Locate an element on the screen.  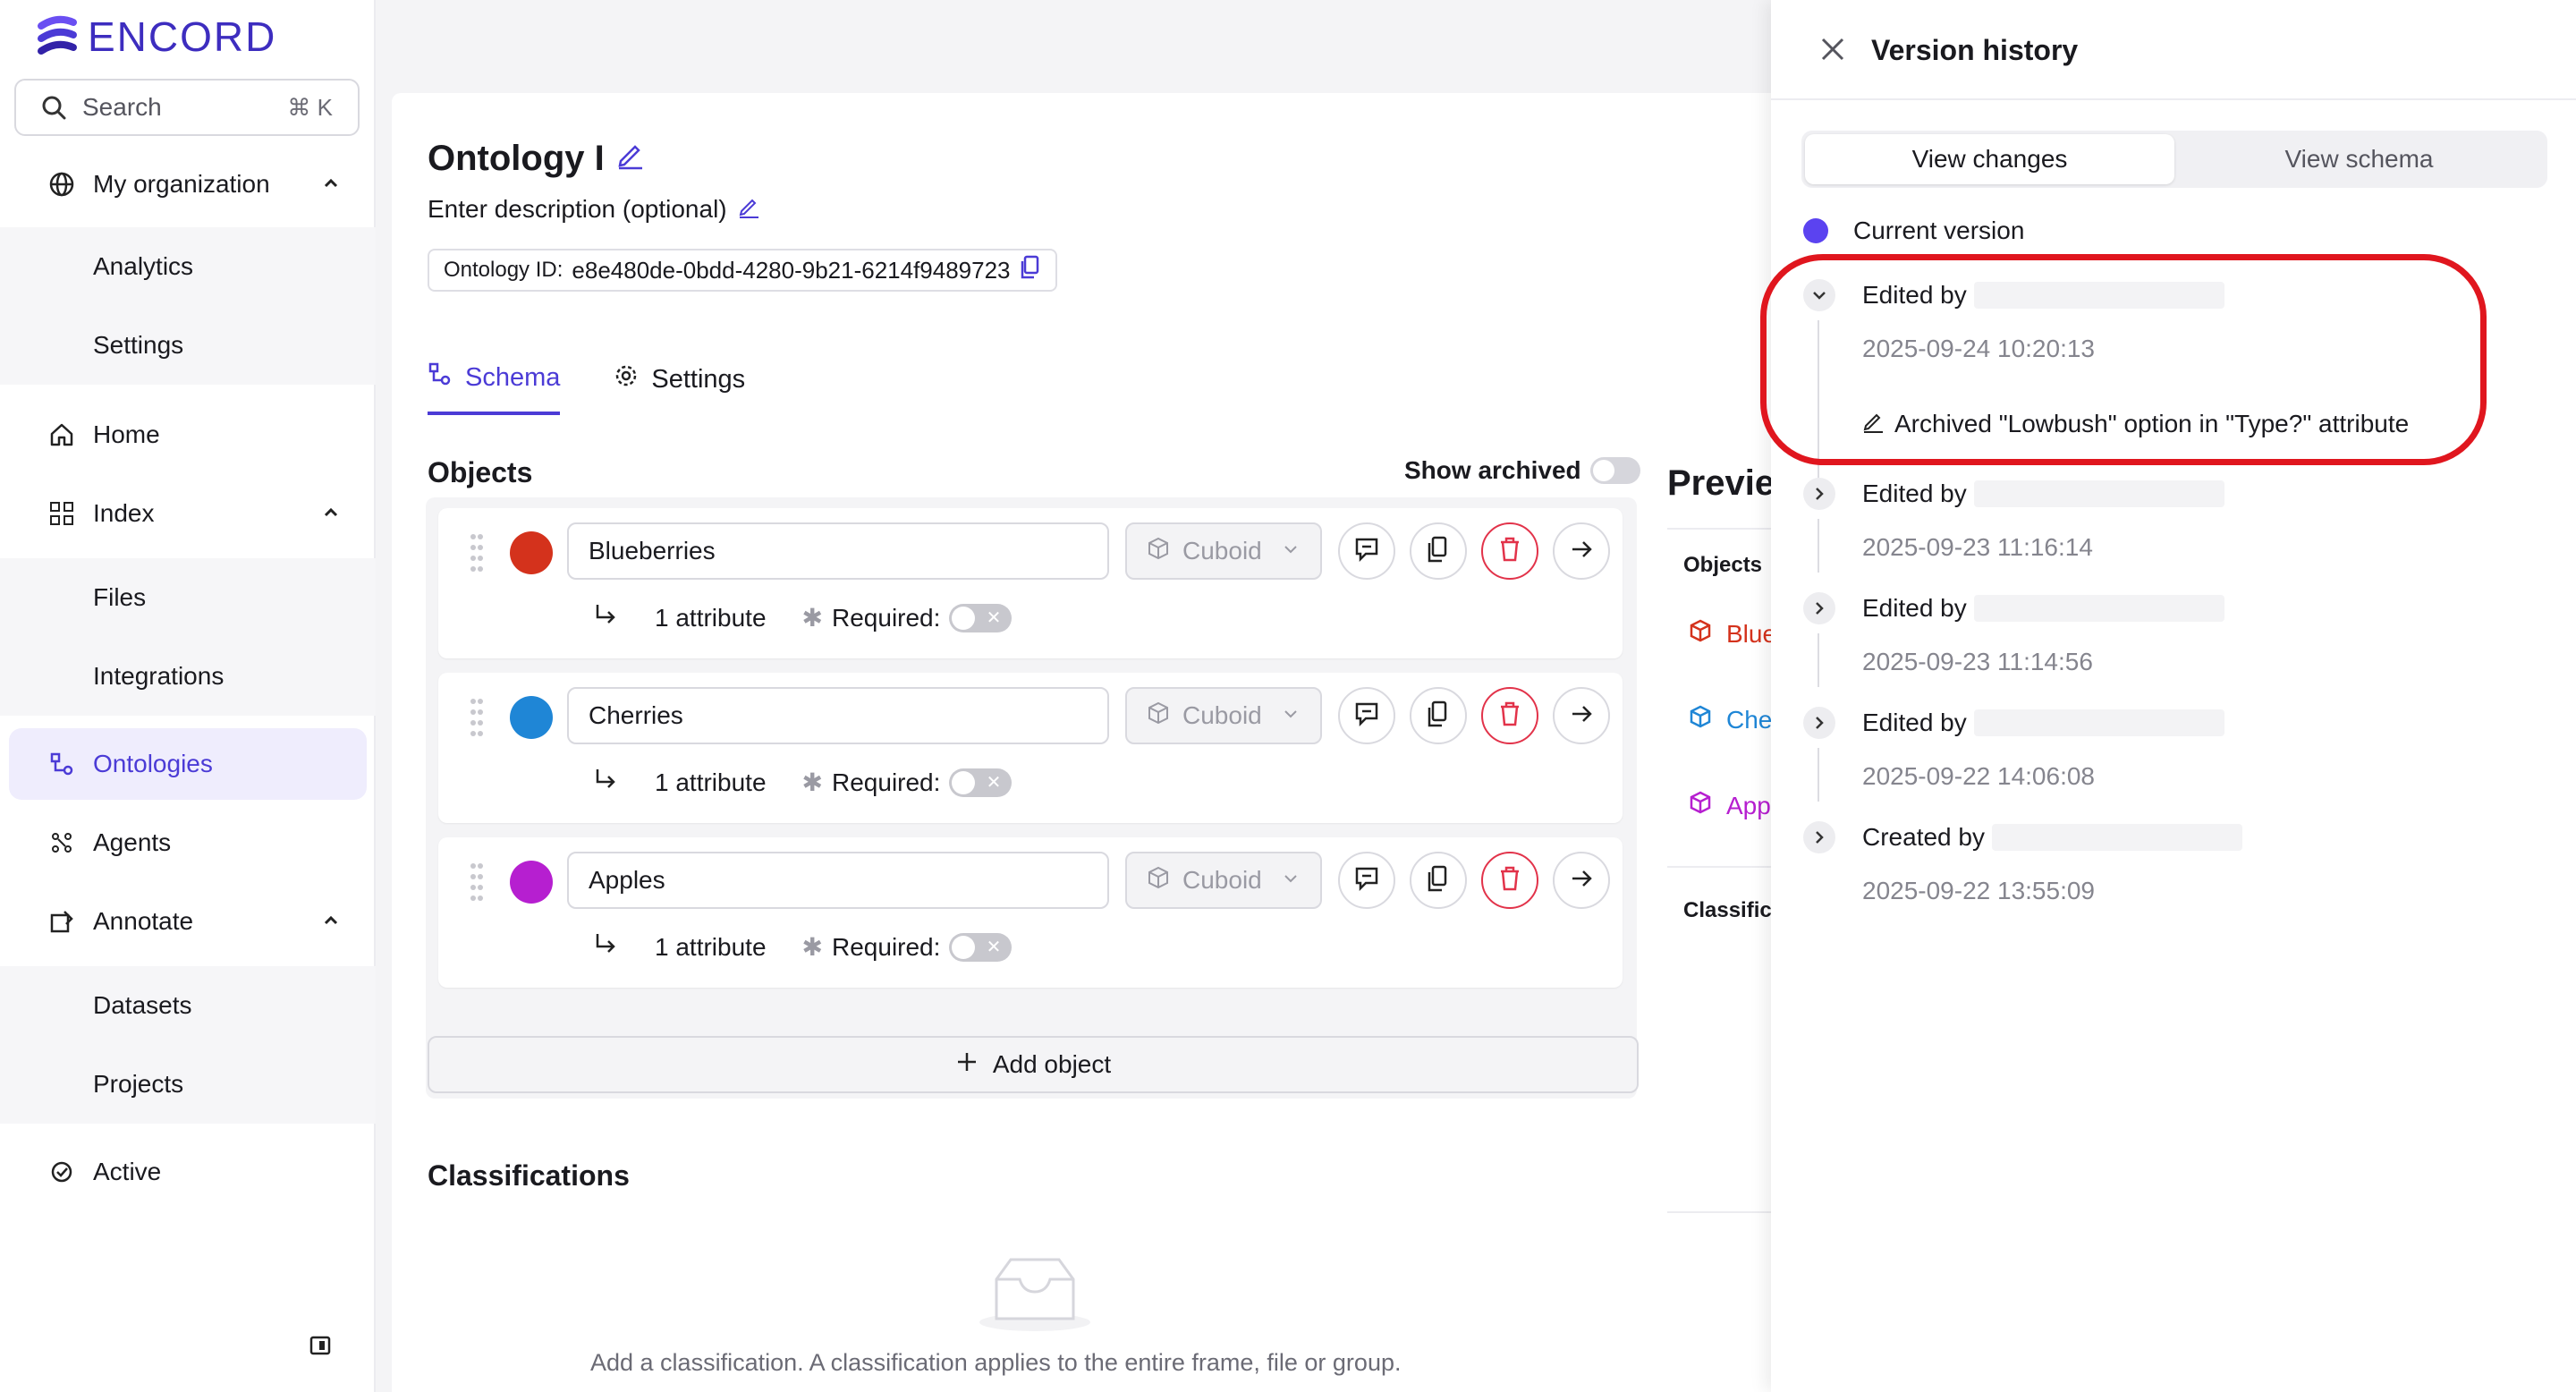
gear-icon is located at coordinates (626, 379).